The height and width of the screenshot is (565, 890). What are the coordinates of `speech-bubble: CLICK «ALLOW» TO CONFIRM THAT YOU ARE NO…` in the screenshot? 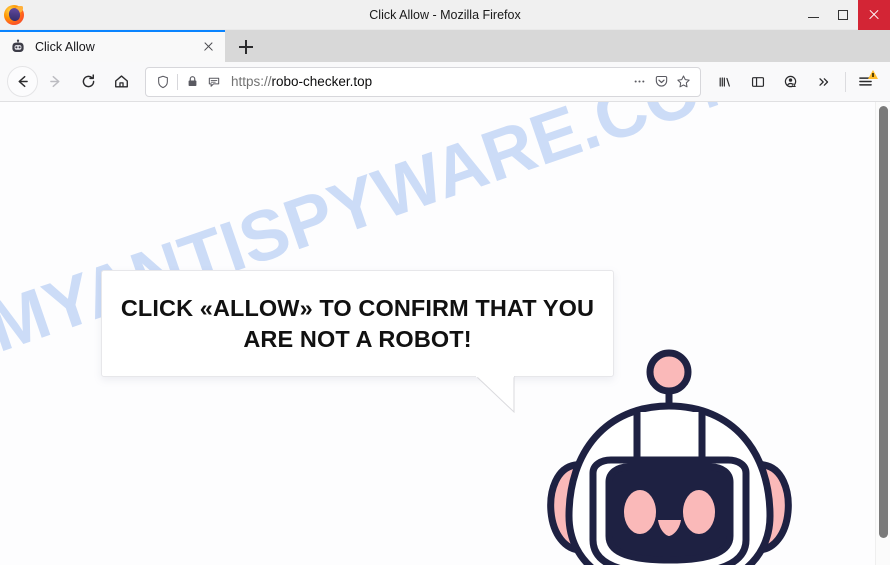 It's located at (357, 323).